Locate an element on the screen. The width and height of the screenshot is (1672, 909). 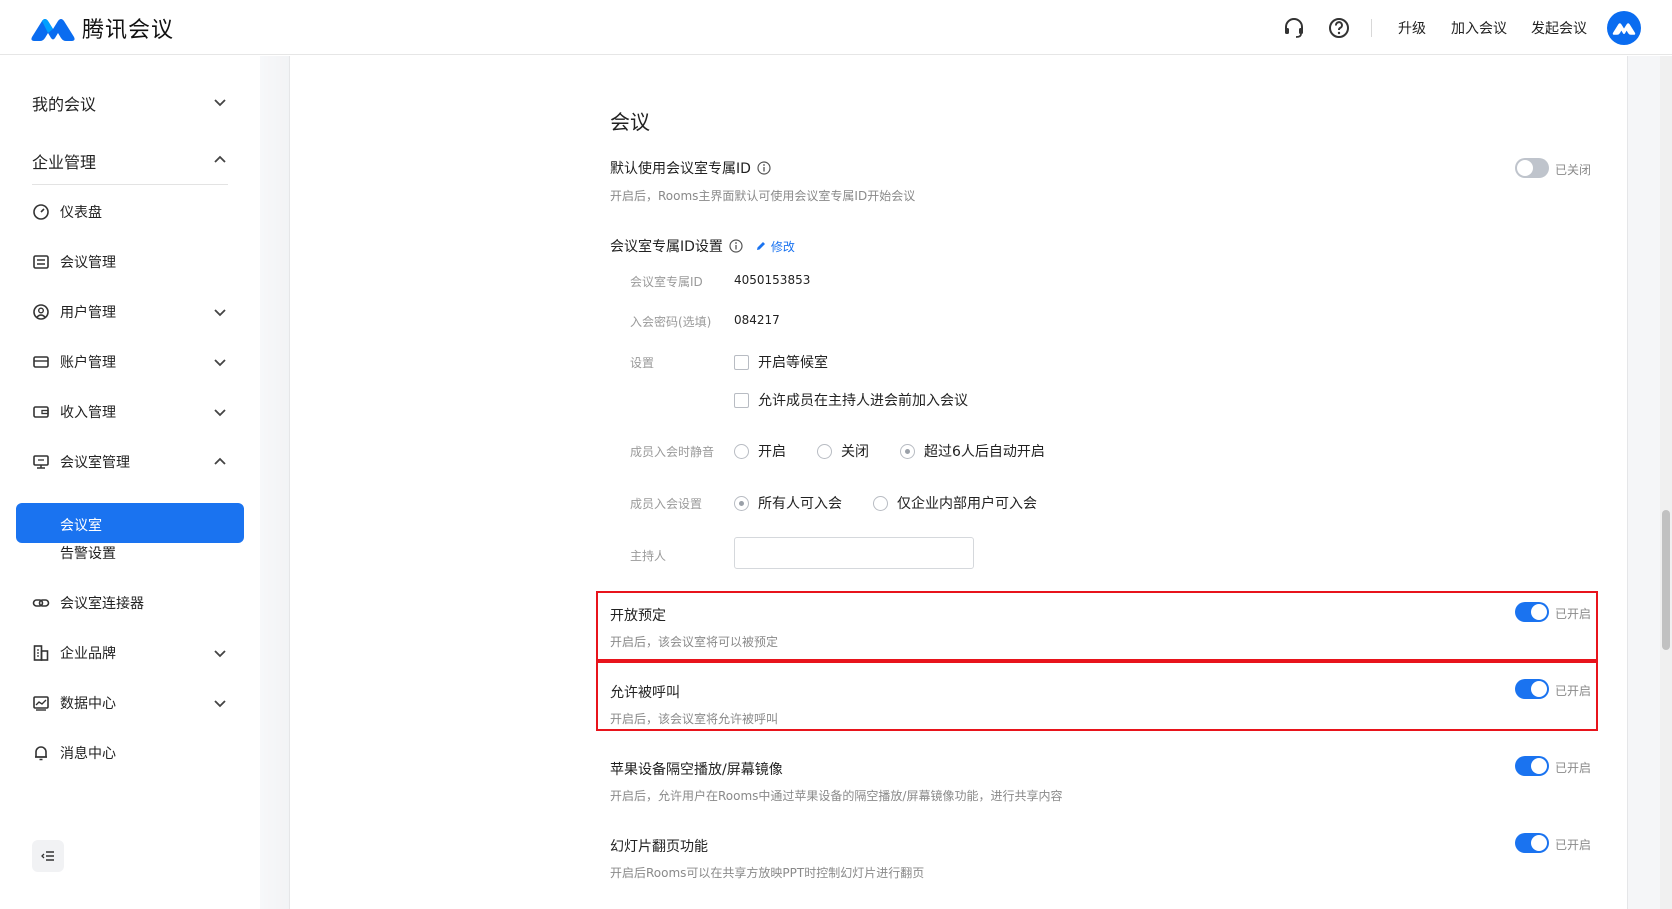
wallet-icon is located at coordinates (41, 412).